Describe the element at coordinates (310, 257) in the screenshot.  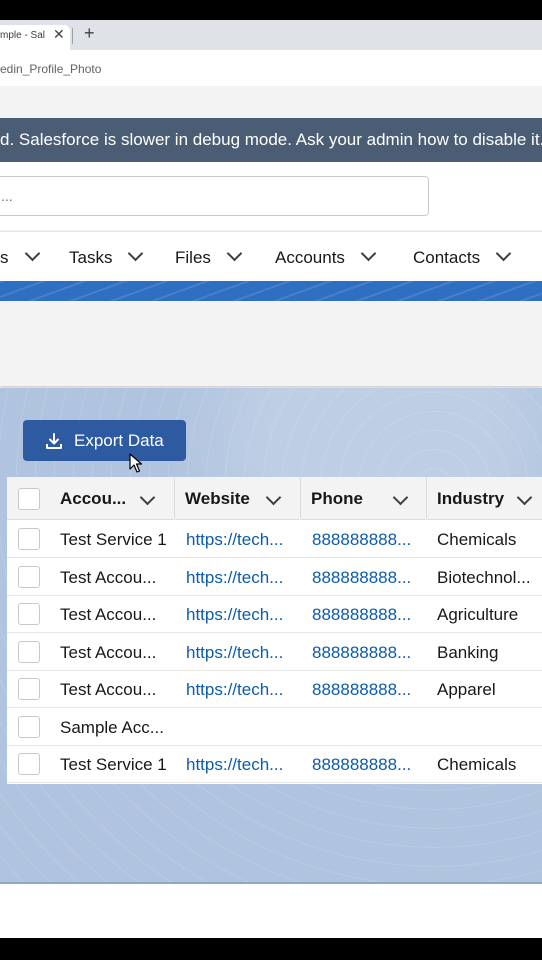
I see `nav-item-label: Accounts` at that location.